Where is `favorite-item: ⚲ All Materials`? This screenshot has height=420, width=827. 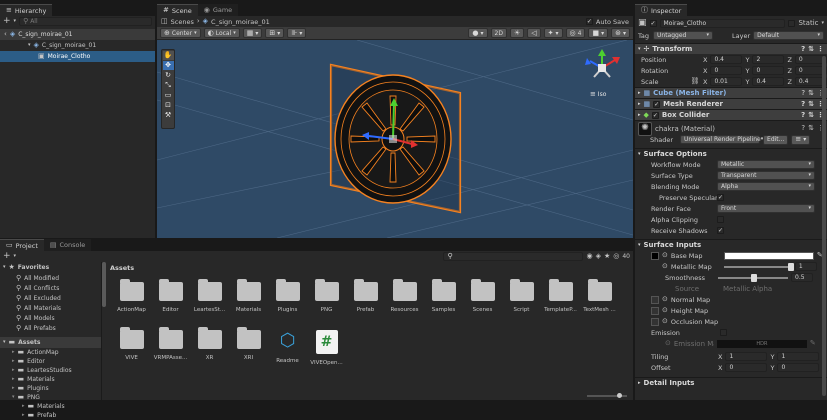
favorite-item: ⚲ All Materials is located at coordinates (50, 308).